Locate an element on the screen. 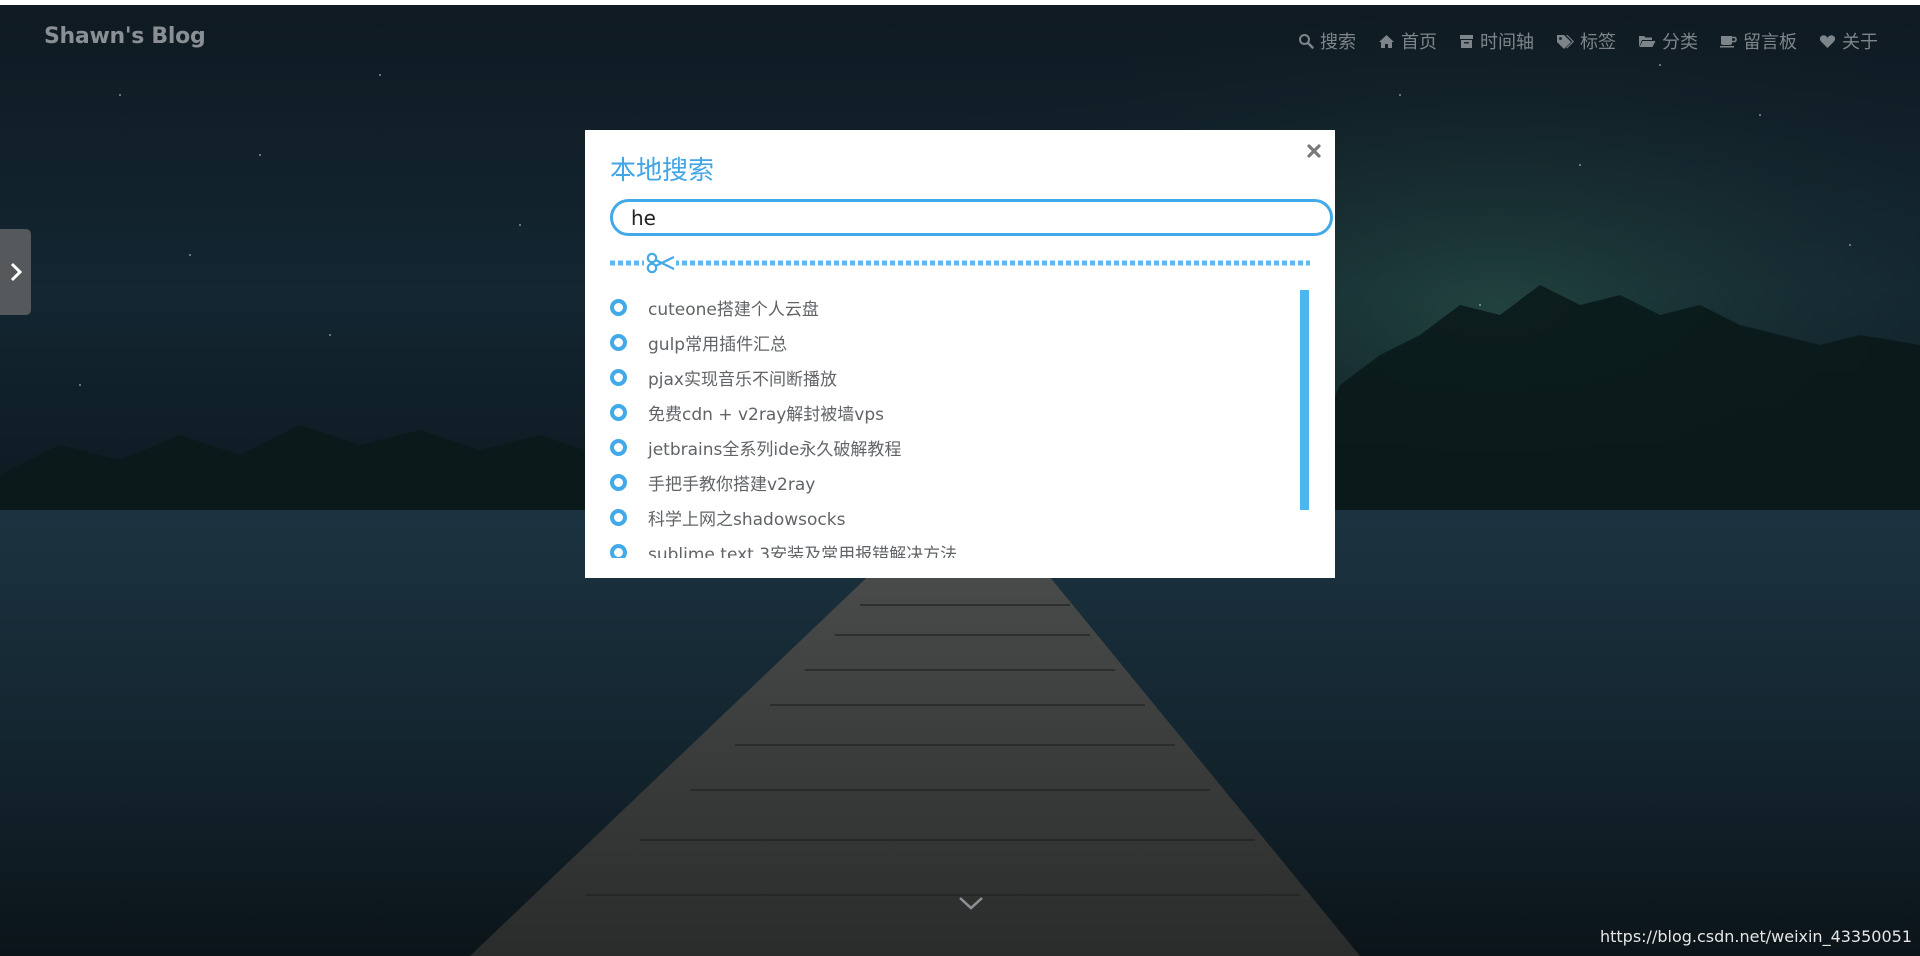 Image resolution: width=1920 pixels, height=956 pixels. scissors-icon is located at coordinates (660, 263).